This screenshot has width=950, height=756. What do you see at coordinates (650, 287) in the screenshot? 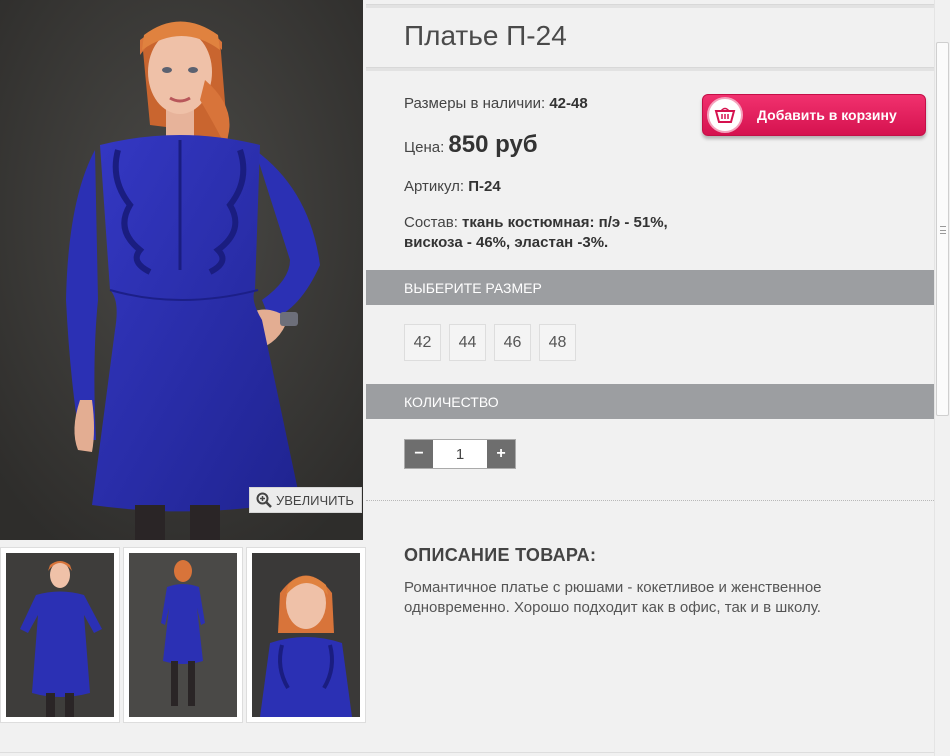
I see `size-section-header: ВЫБЕРИТЕ РАЗМЕР` at bounding box center [650, 287].